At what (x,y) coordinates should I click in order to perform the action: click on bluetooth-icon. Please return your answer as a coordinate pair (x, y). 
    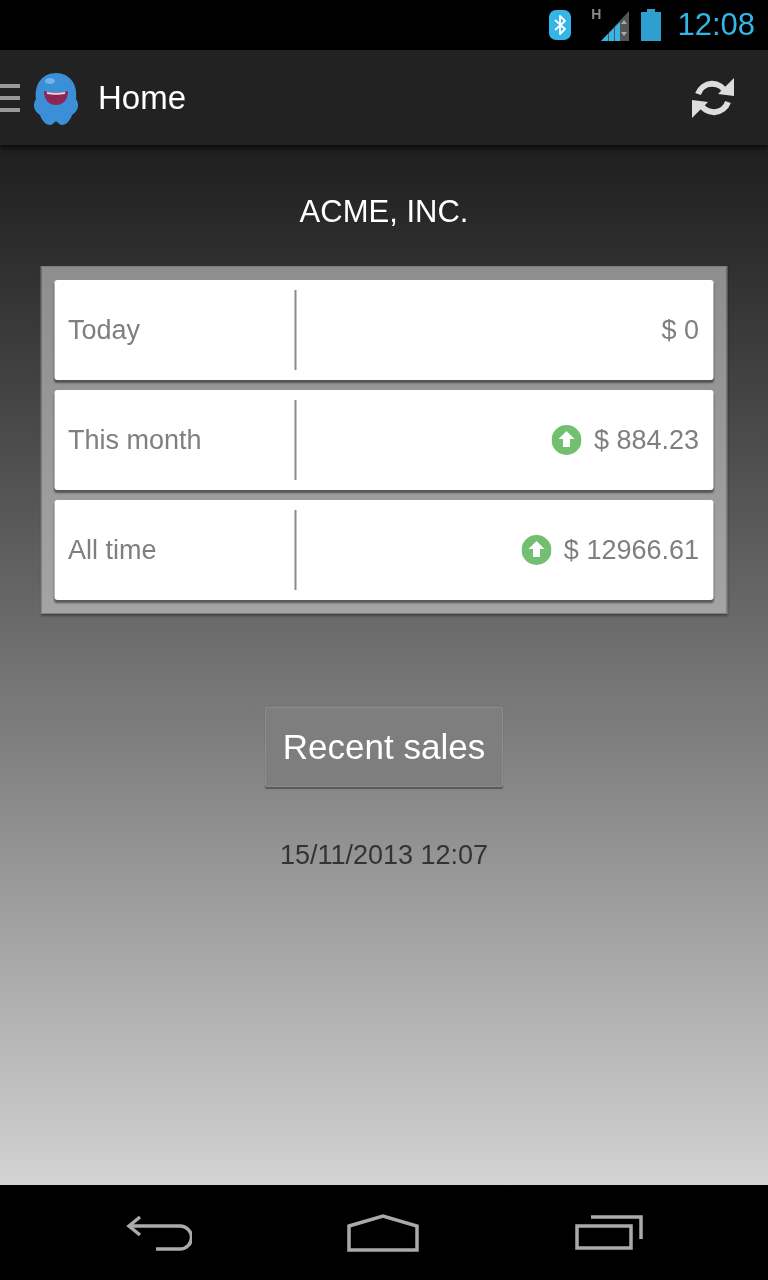
    Looking at the image, I should click on (560, 25).